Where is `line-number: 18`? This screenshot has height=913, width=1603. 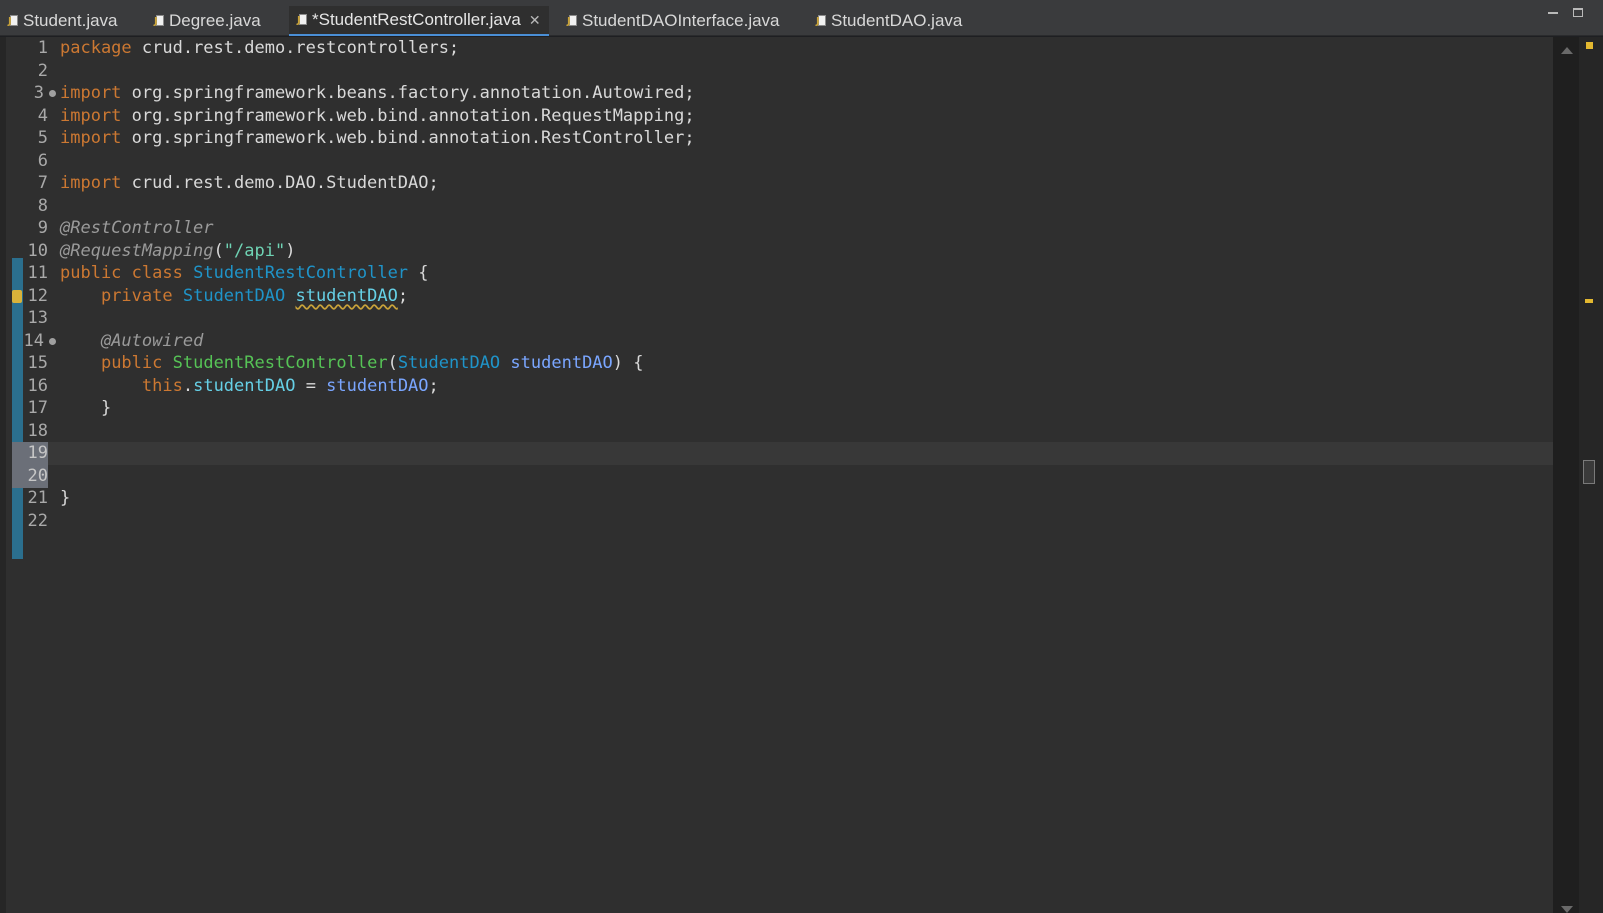
line-number: 18 is located at coordinates (37, 431).